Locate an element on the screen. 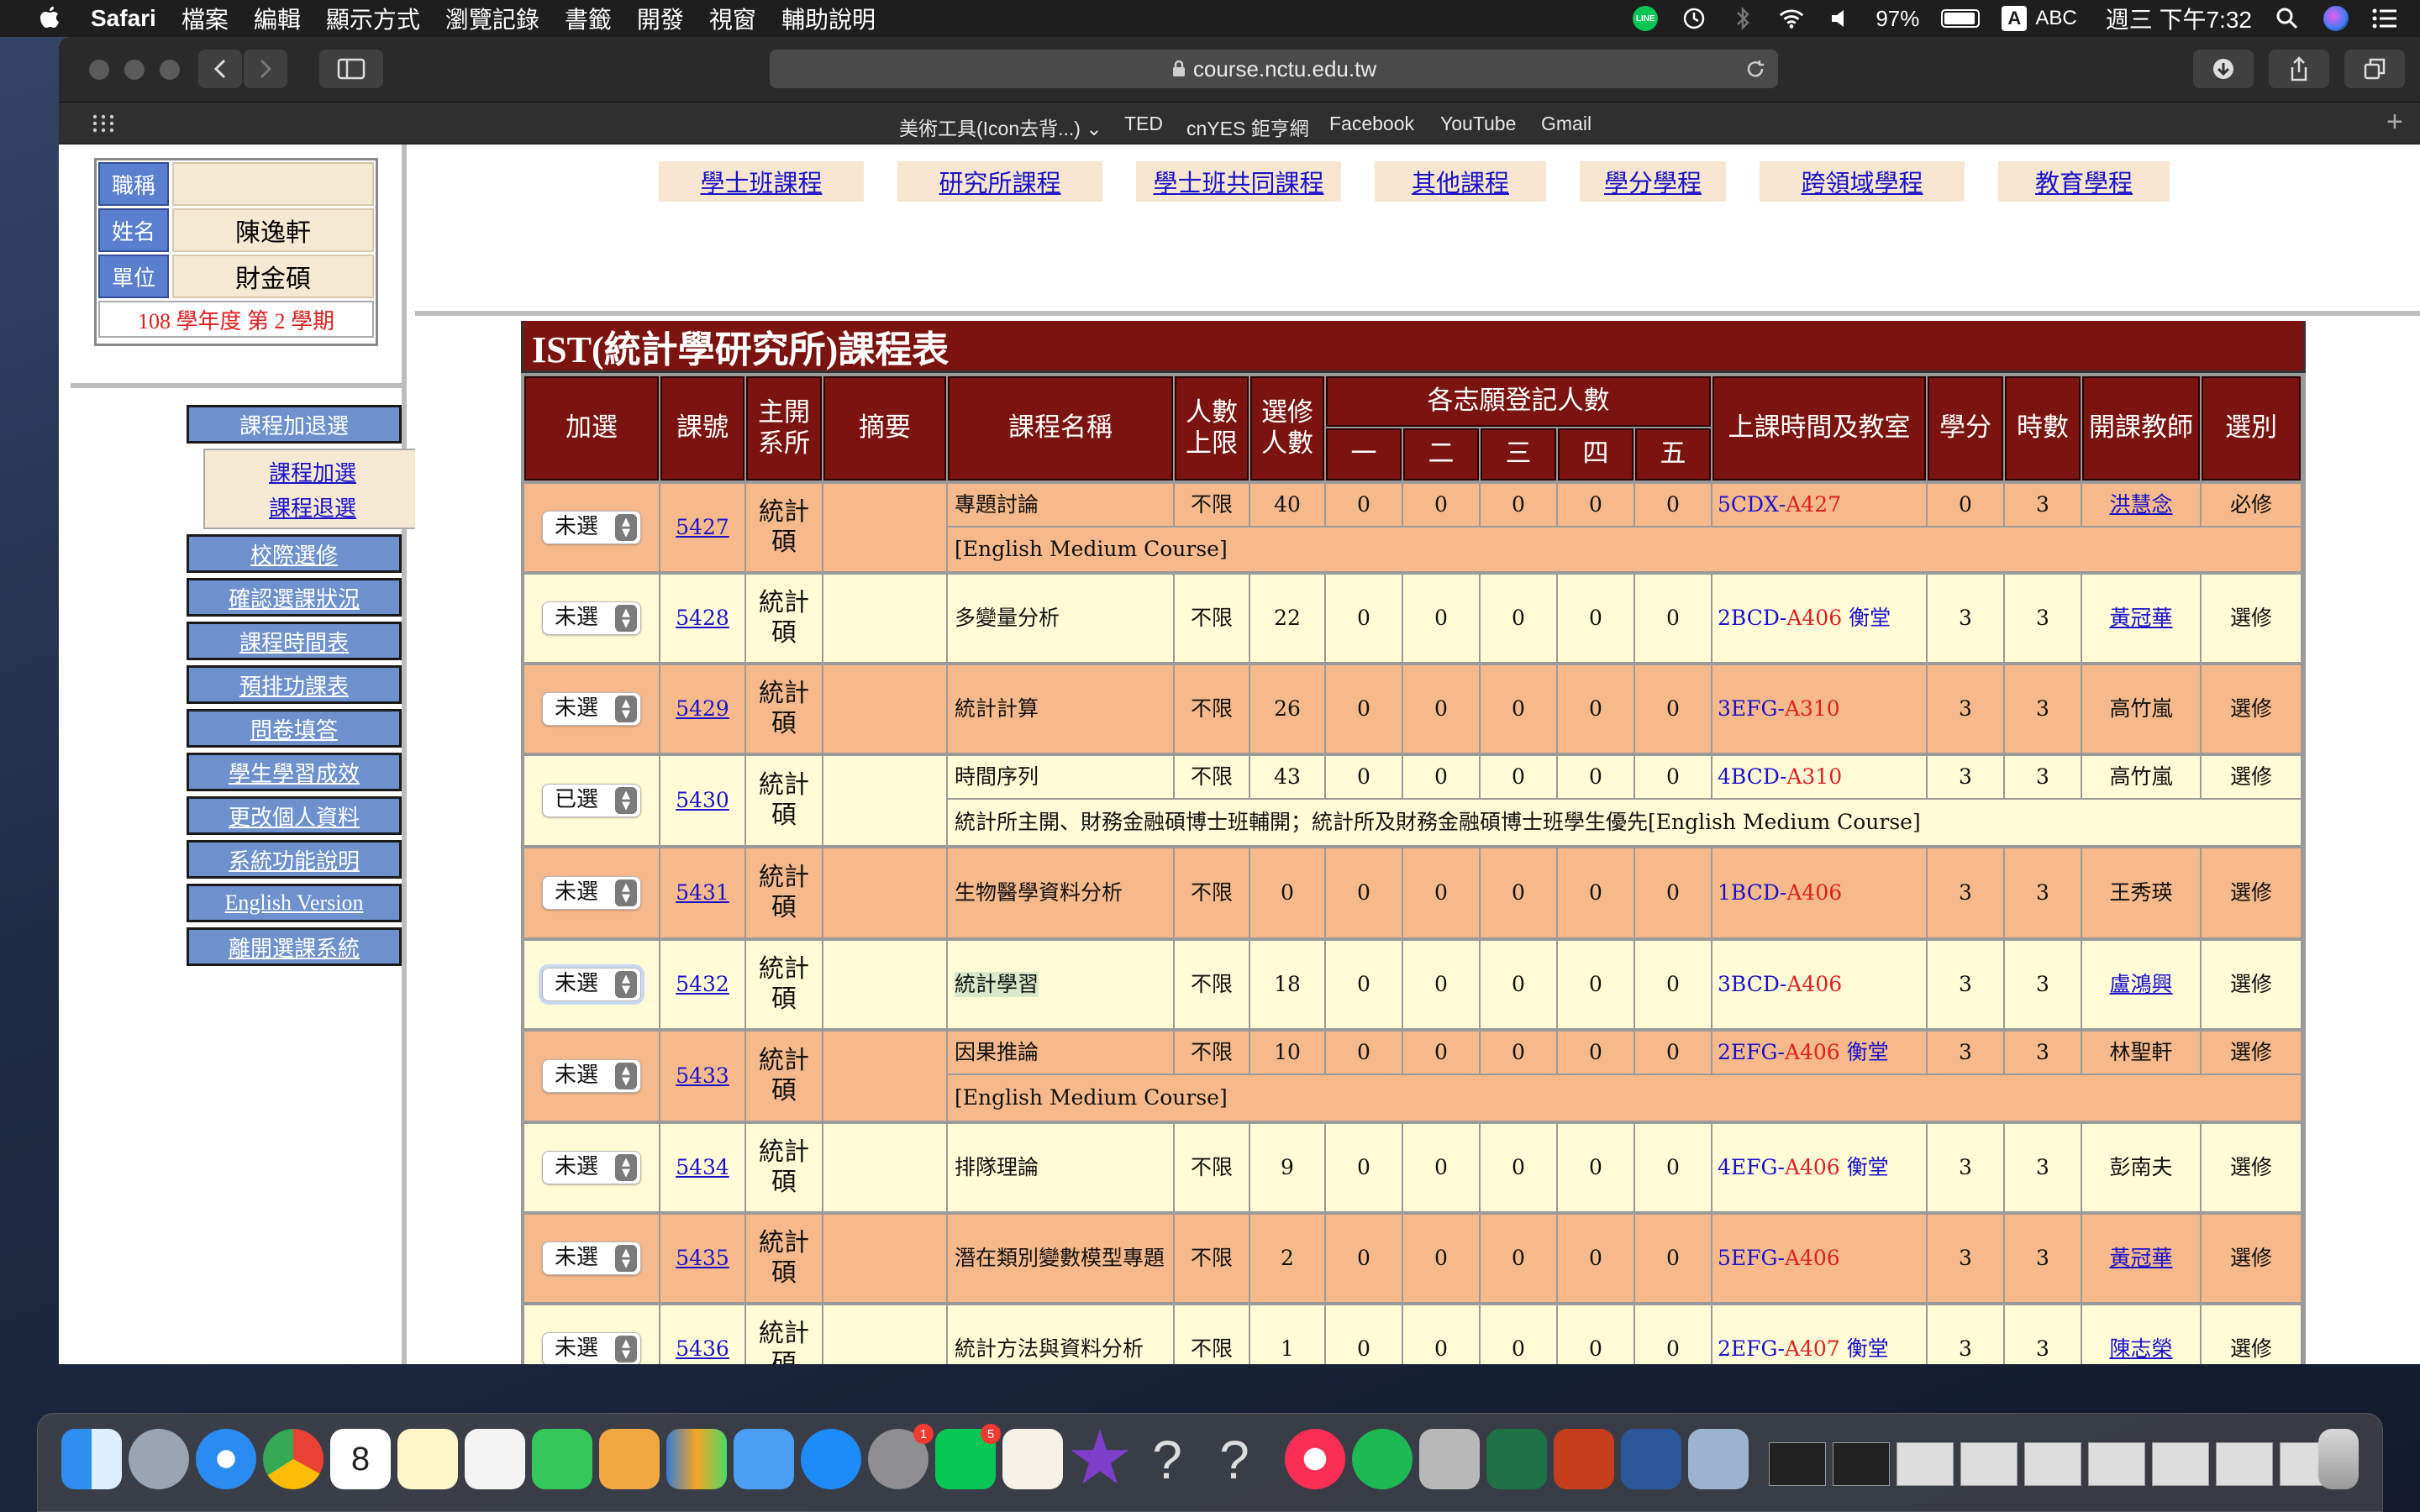 This screenshot has width=2420, height=1512. menu-app-safari: Safari is located at coordinates (124, 18).